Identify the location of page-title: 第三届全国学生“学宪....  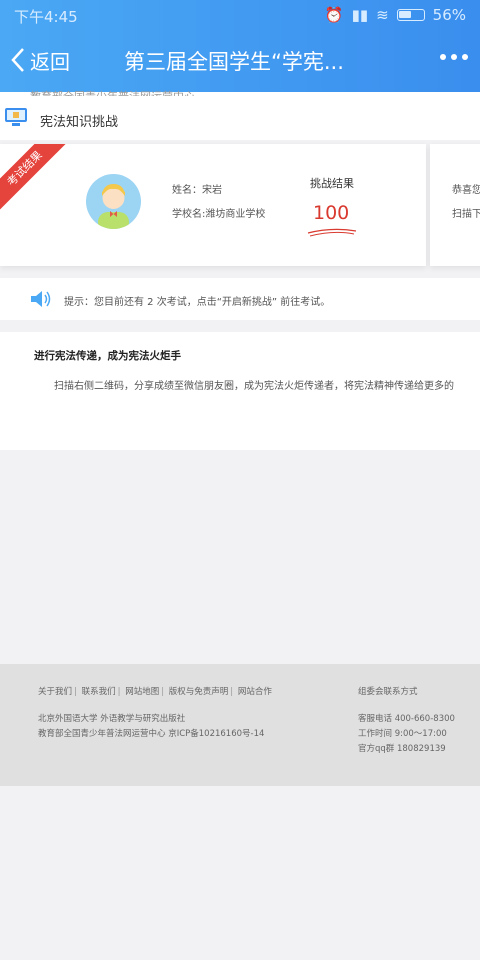
(234, 62).